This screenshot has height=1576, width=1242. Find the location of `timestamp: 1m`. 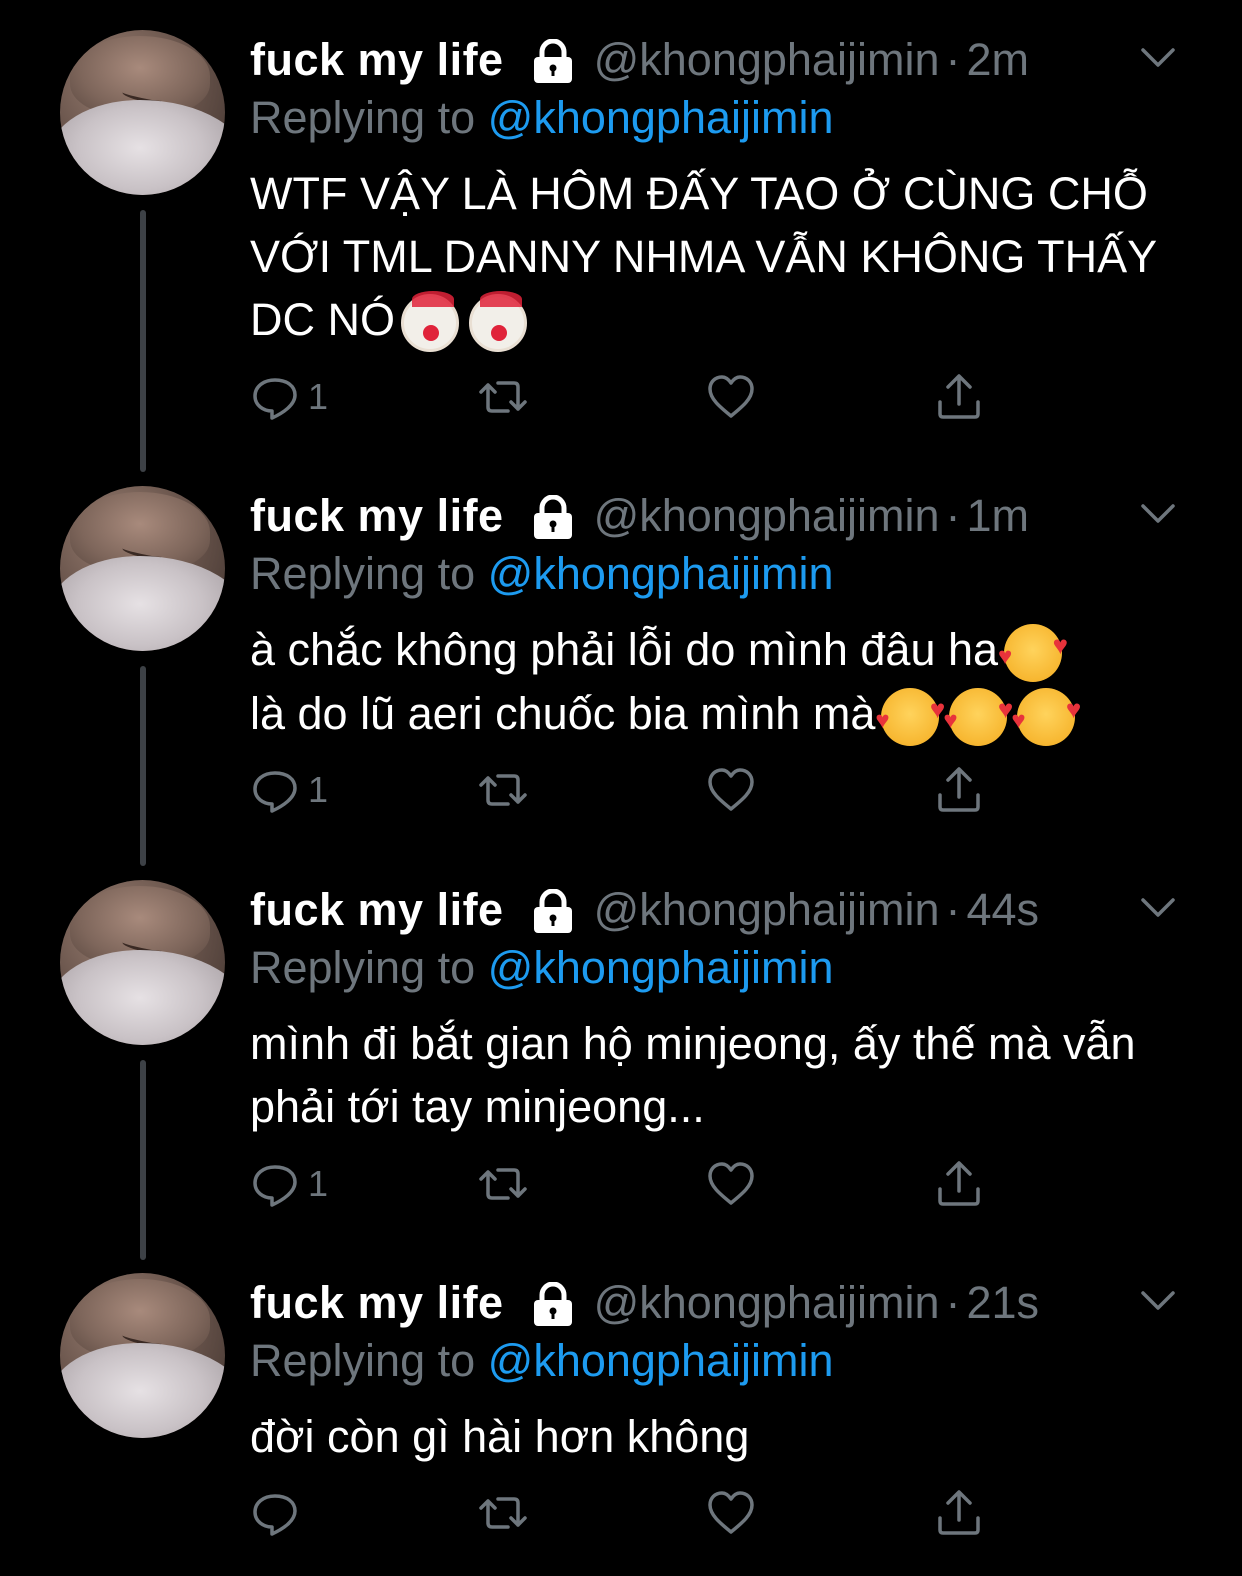

timestamp: 1m is located at coordinates (997, 516).